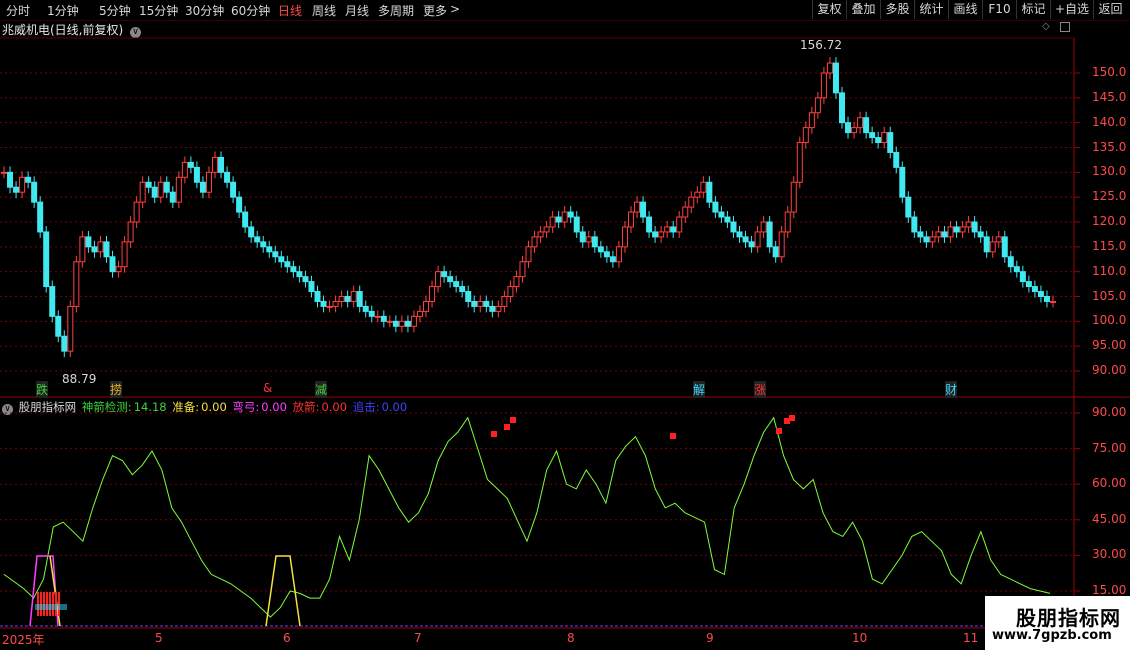 This screenshot has height=650, width=1130. I want to click on indicator-toggle-icon: ∨, so click(7, 409).